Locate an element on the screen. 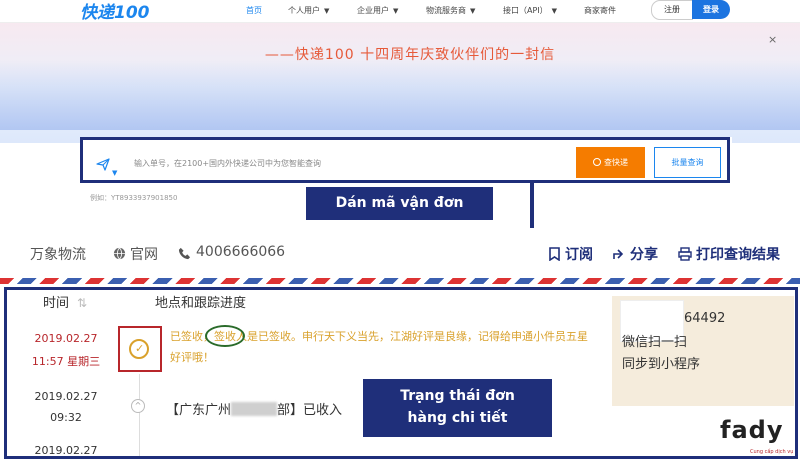 This screenshot has height=459, width=800. banner-close-icon: × is located at coordinates (772, 39).